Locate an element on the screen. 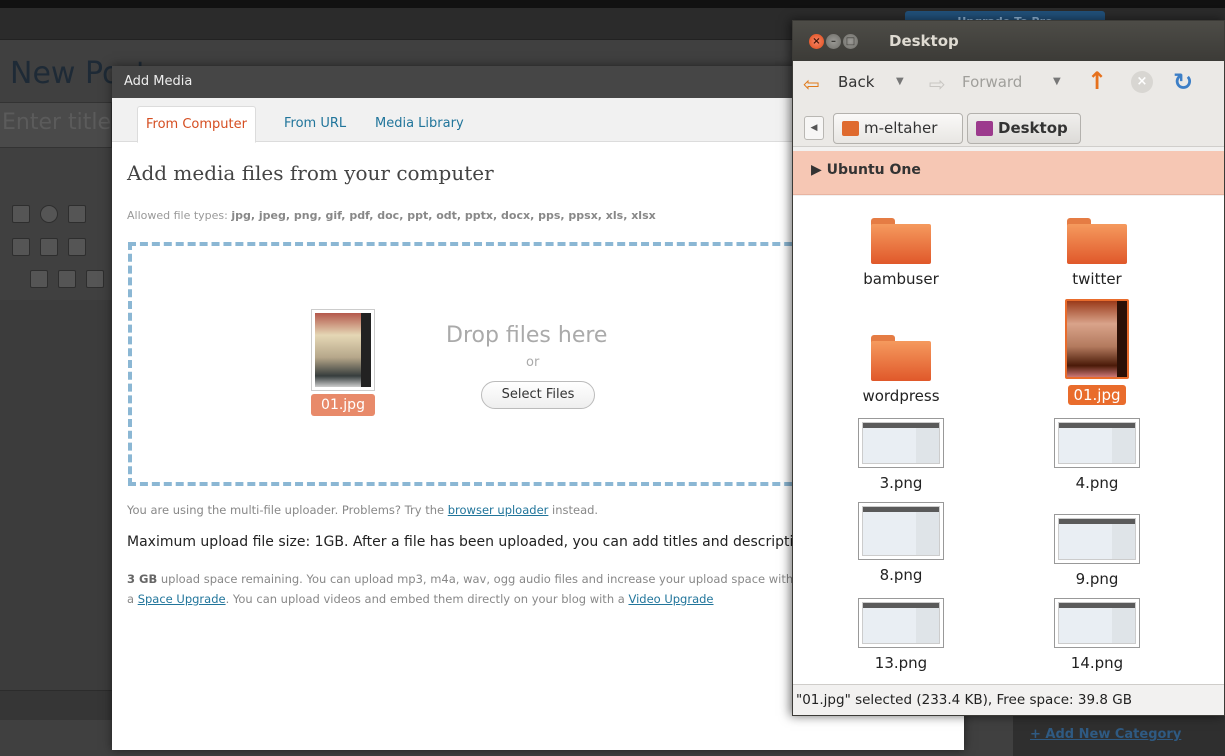 The width and height of the screenshot is (1225, 756). back-history-chevron-icon: ▼ is located at coordinates (900, 81).